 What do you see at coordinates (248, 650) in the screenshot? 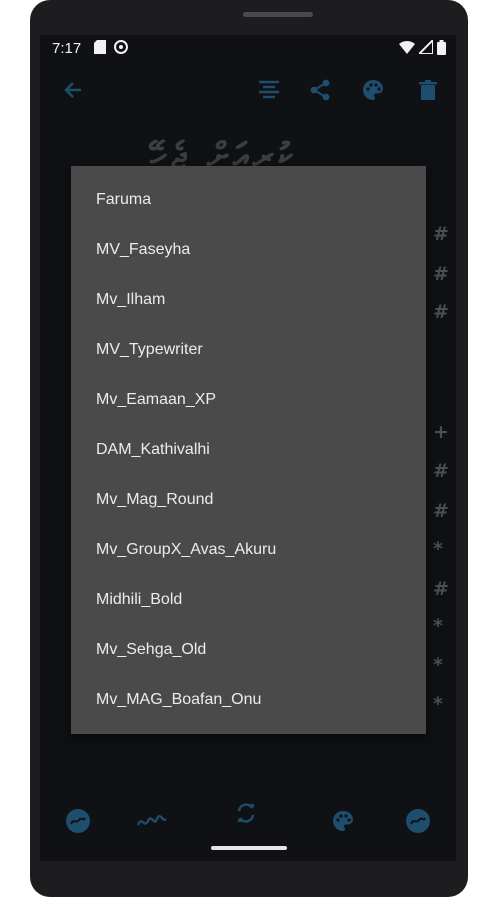
I see `font-menu-item-mv-sehga-old: Mv_Sehga_Old` at bounding box center [248, 650].